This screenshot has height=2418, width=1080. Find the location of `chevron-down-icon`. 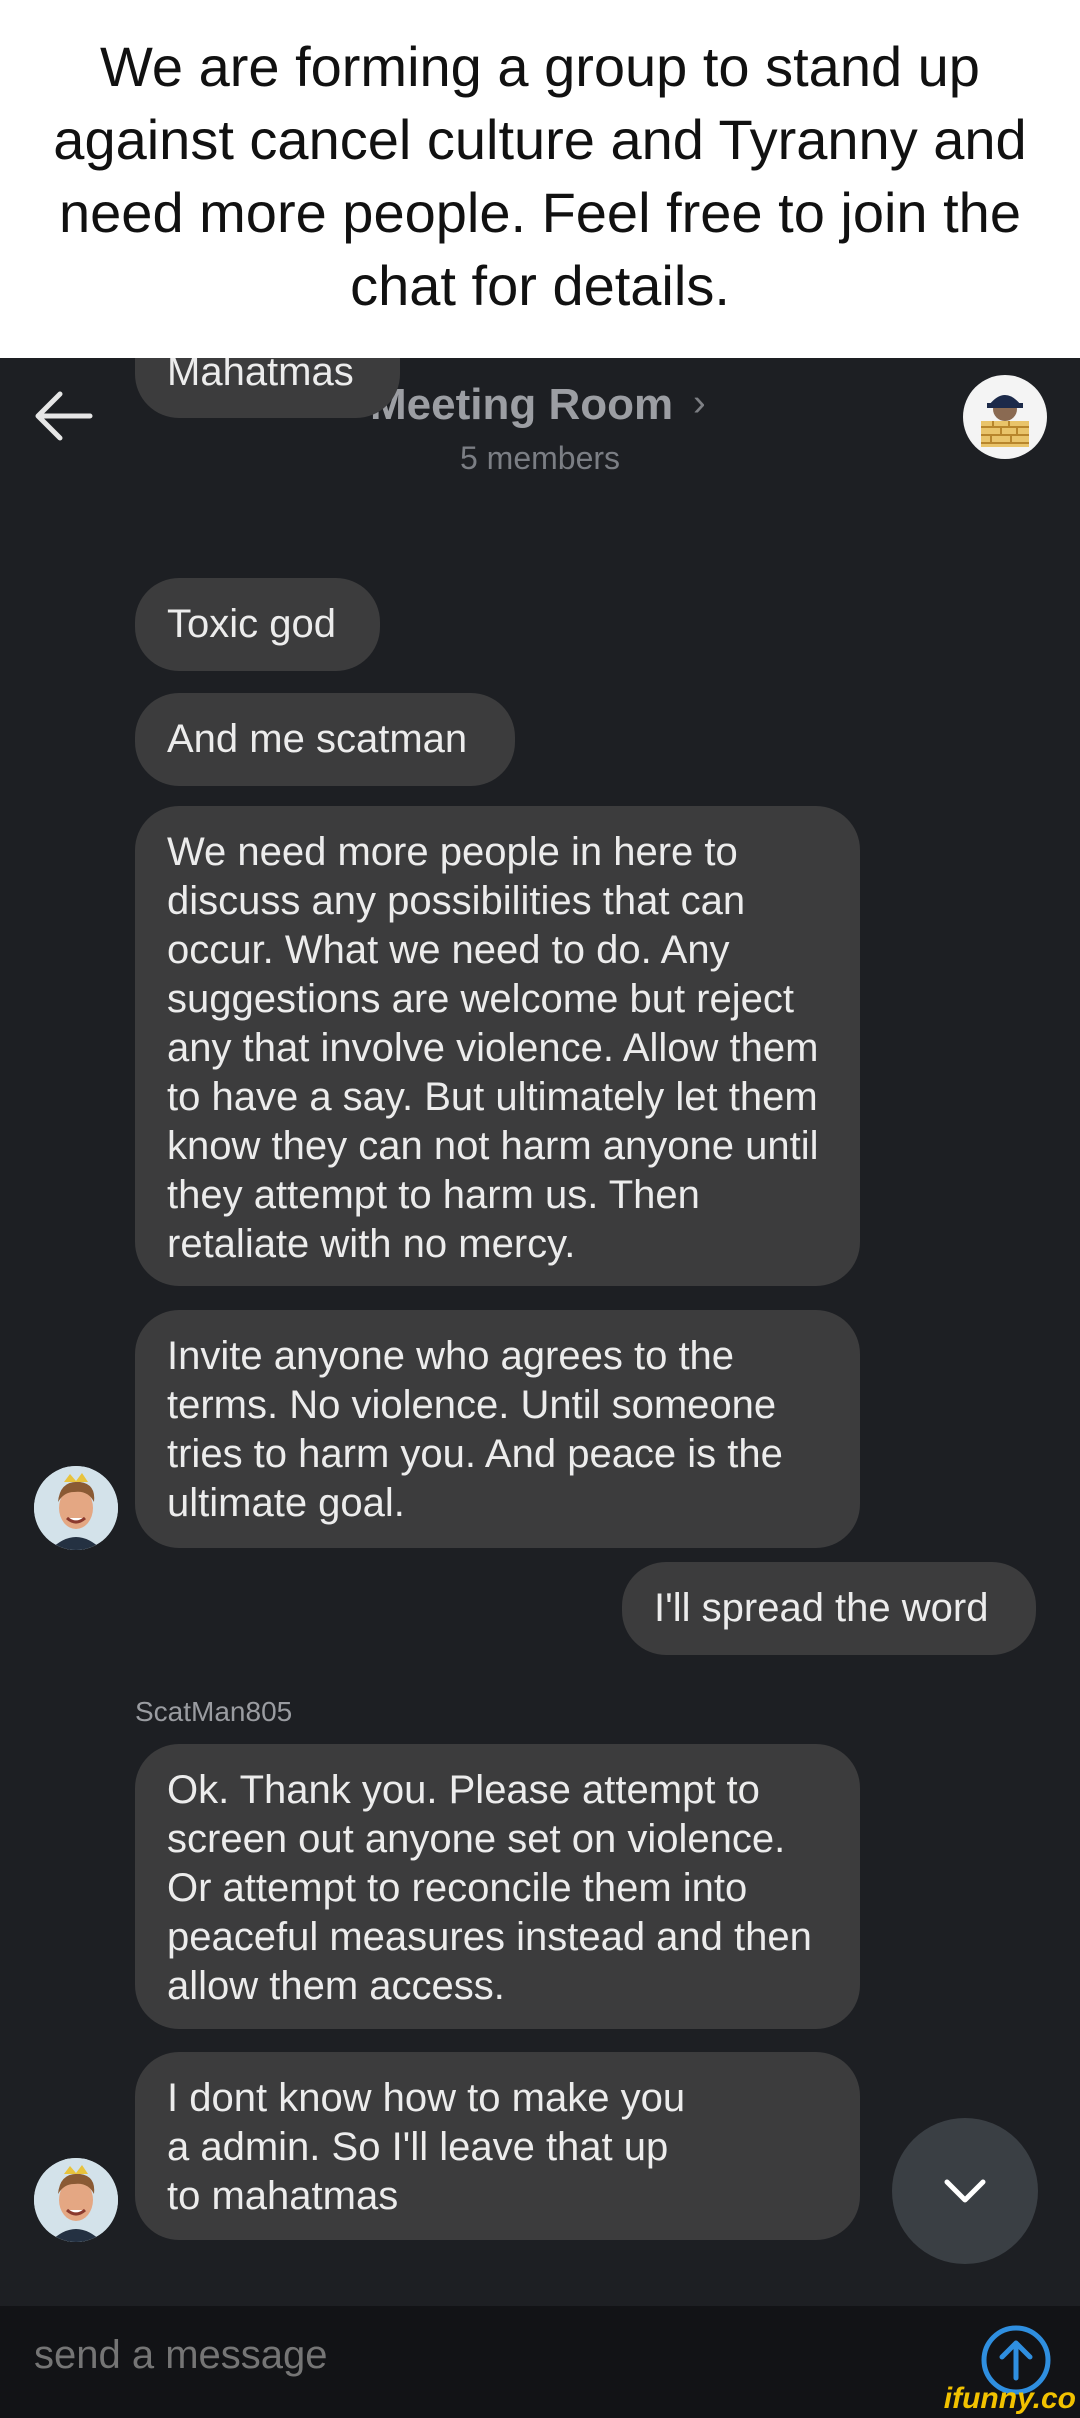

chevron-down-icon is located at coordinates (965, 2191).